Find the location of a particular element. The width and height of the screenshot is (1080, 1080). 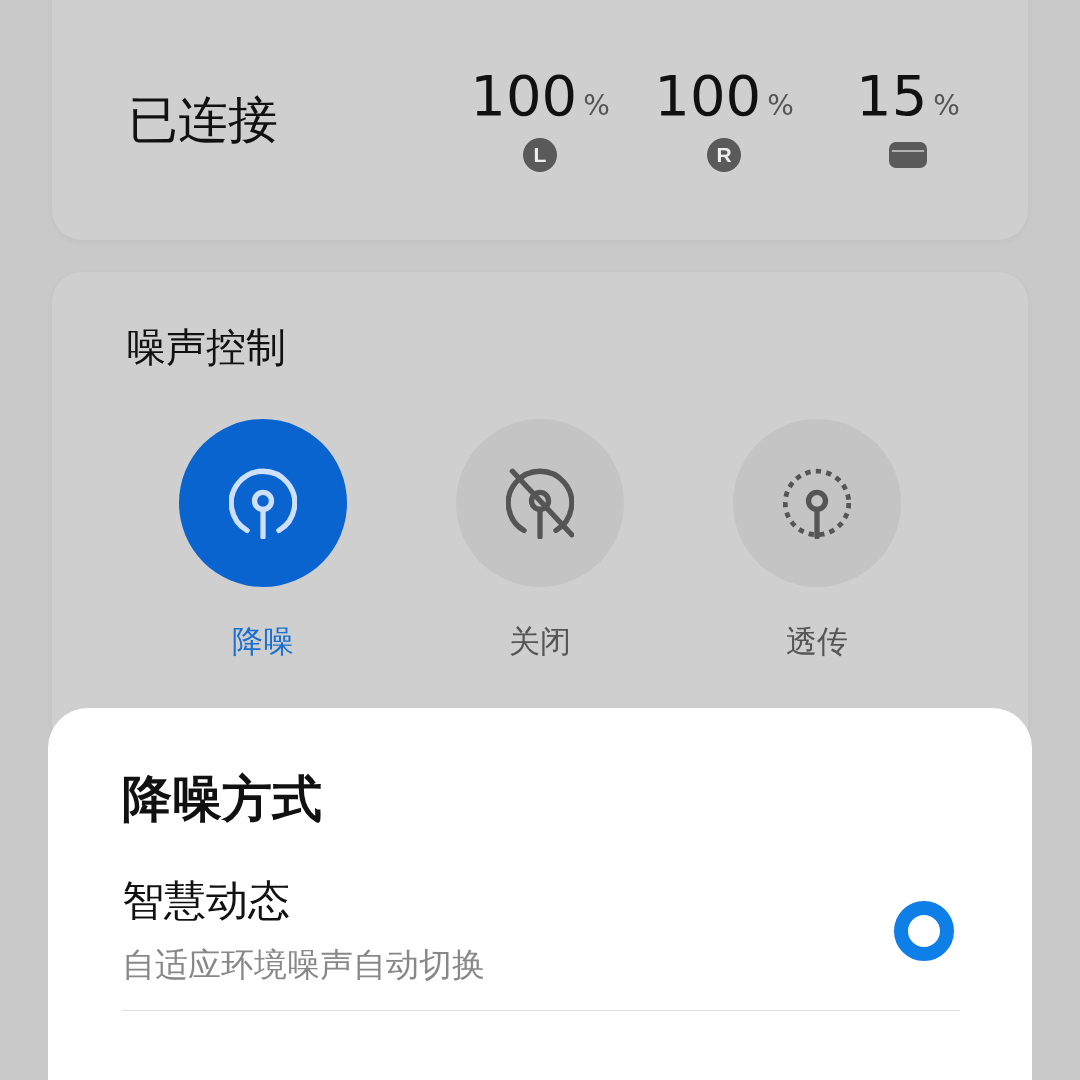

noise-off-icon is located at coordinates (540, 503).